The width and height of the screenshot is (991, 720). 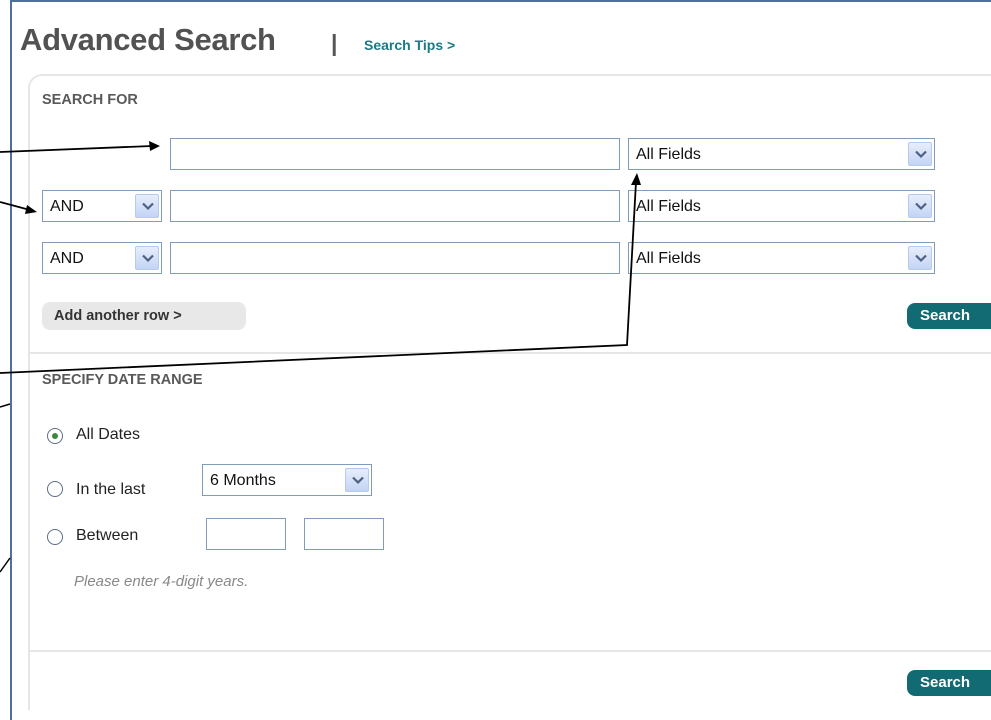 I want to click on field-select-2-value: All Fields, so click(x=668, y=206).